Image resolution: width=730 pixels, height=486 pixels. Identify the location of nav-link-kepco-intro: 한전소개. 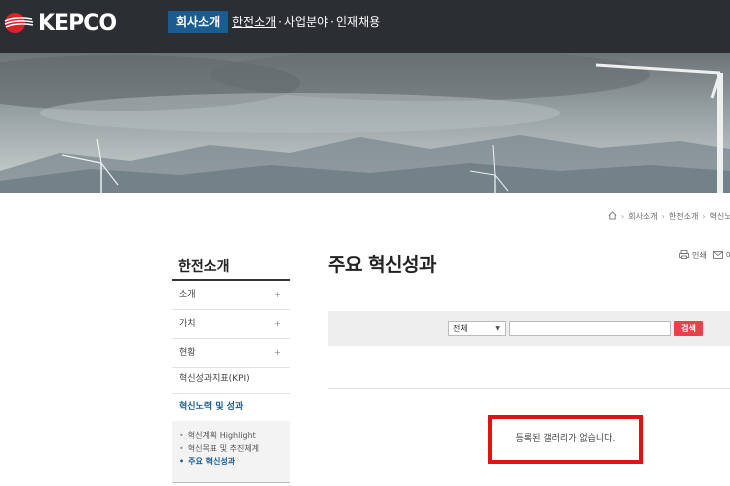
(254, 22).